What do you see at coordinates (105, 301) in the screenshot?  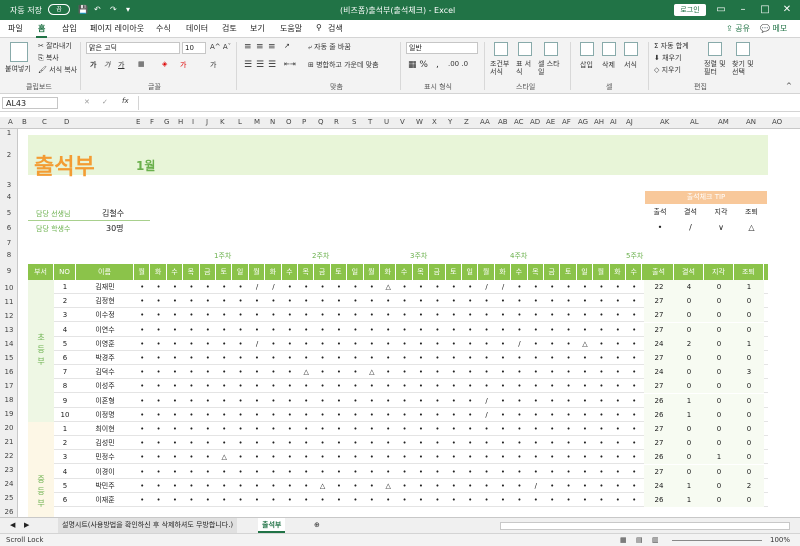 I see `student-name: 김정현` at bounding box center [105, 301].